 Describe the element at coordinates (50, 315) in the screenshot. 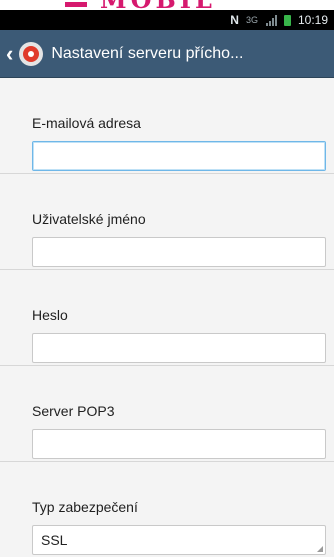

I see `password-label: Heslo` at that location.